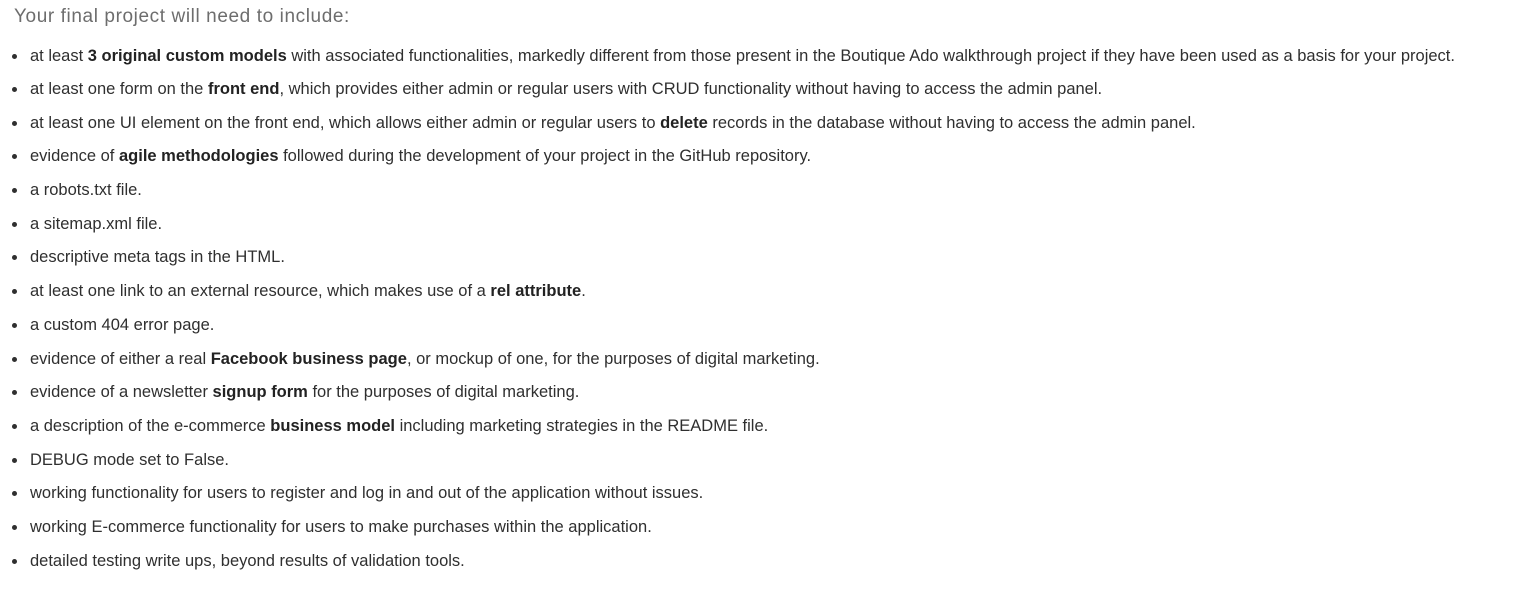  I want to click on list-item: DEBUG mode set to False., so click(750, 460).